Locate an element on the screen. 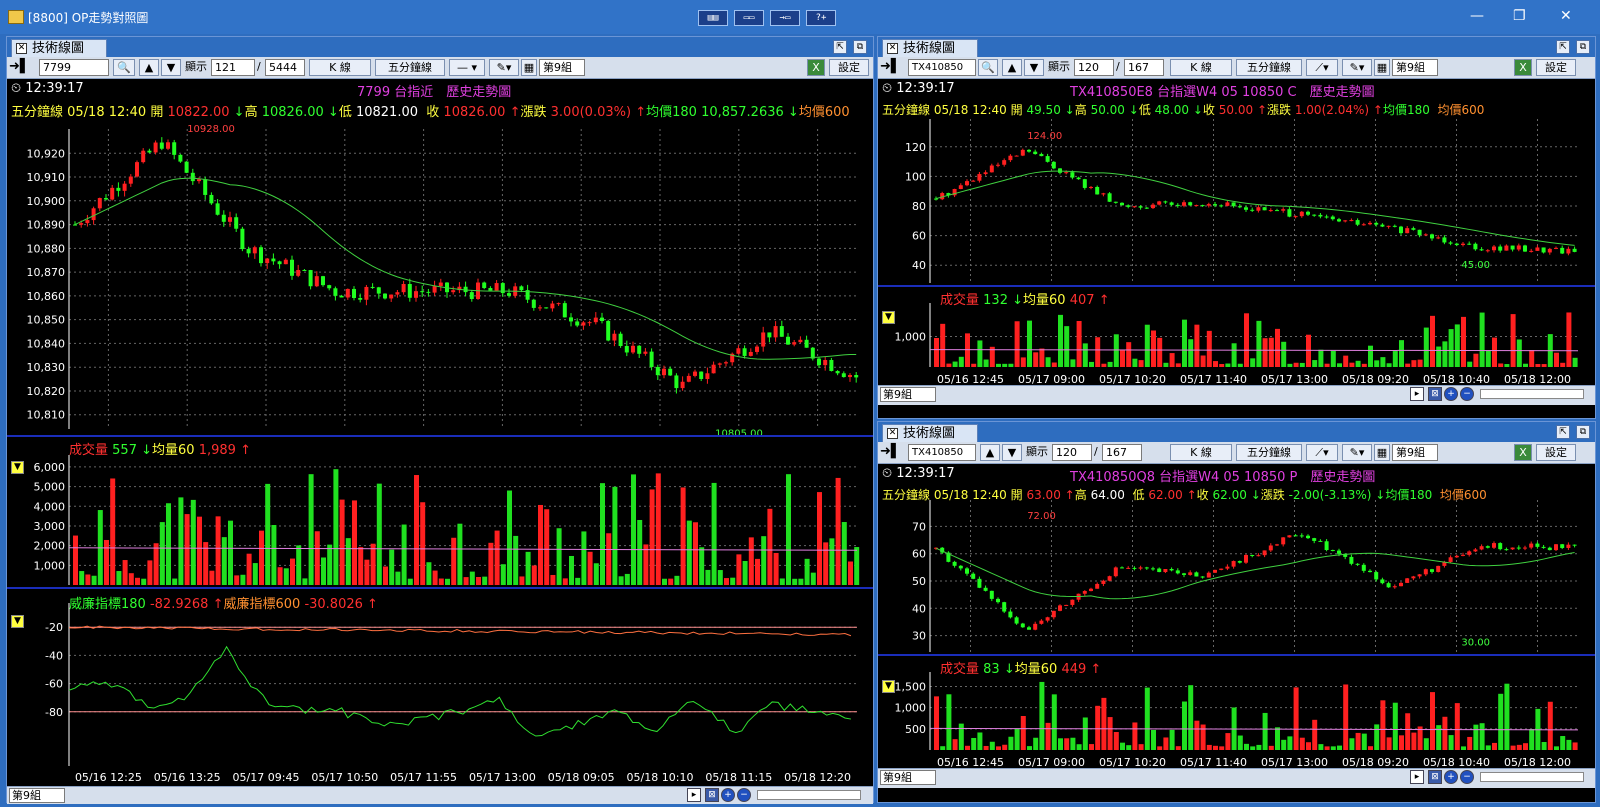  layout-4-icon: ?+ is located at coordinates (821, 18).